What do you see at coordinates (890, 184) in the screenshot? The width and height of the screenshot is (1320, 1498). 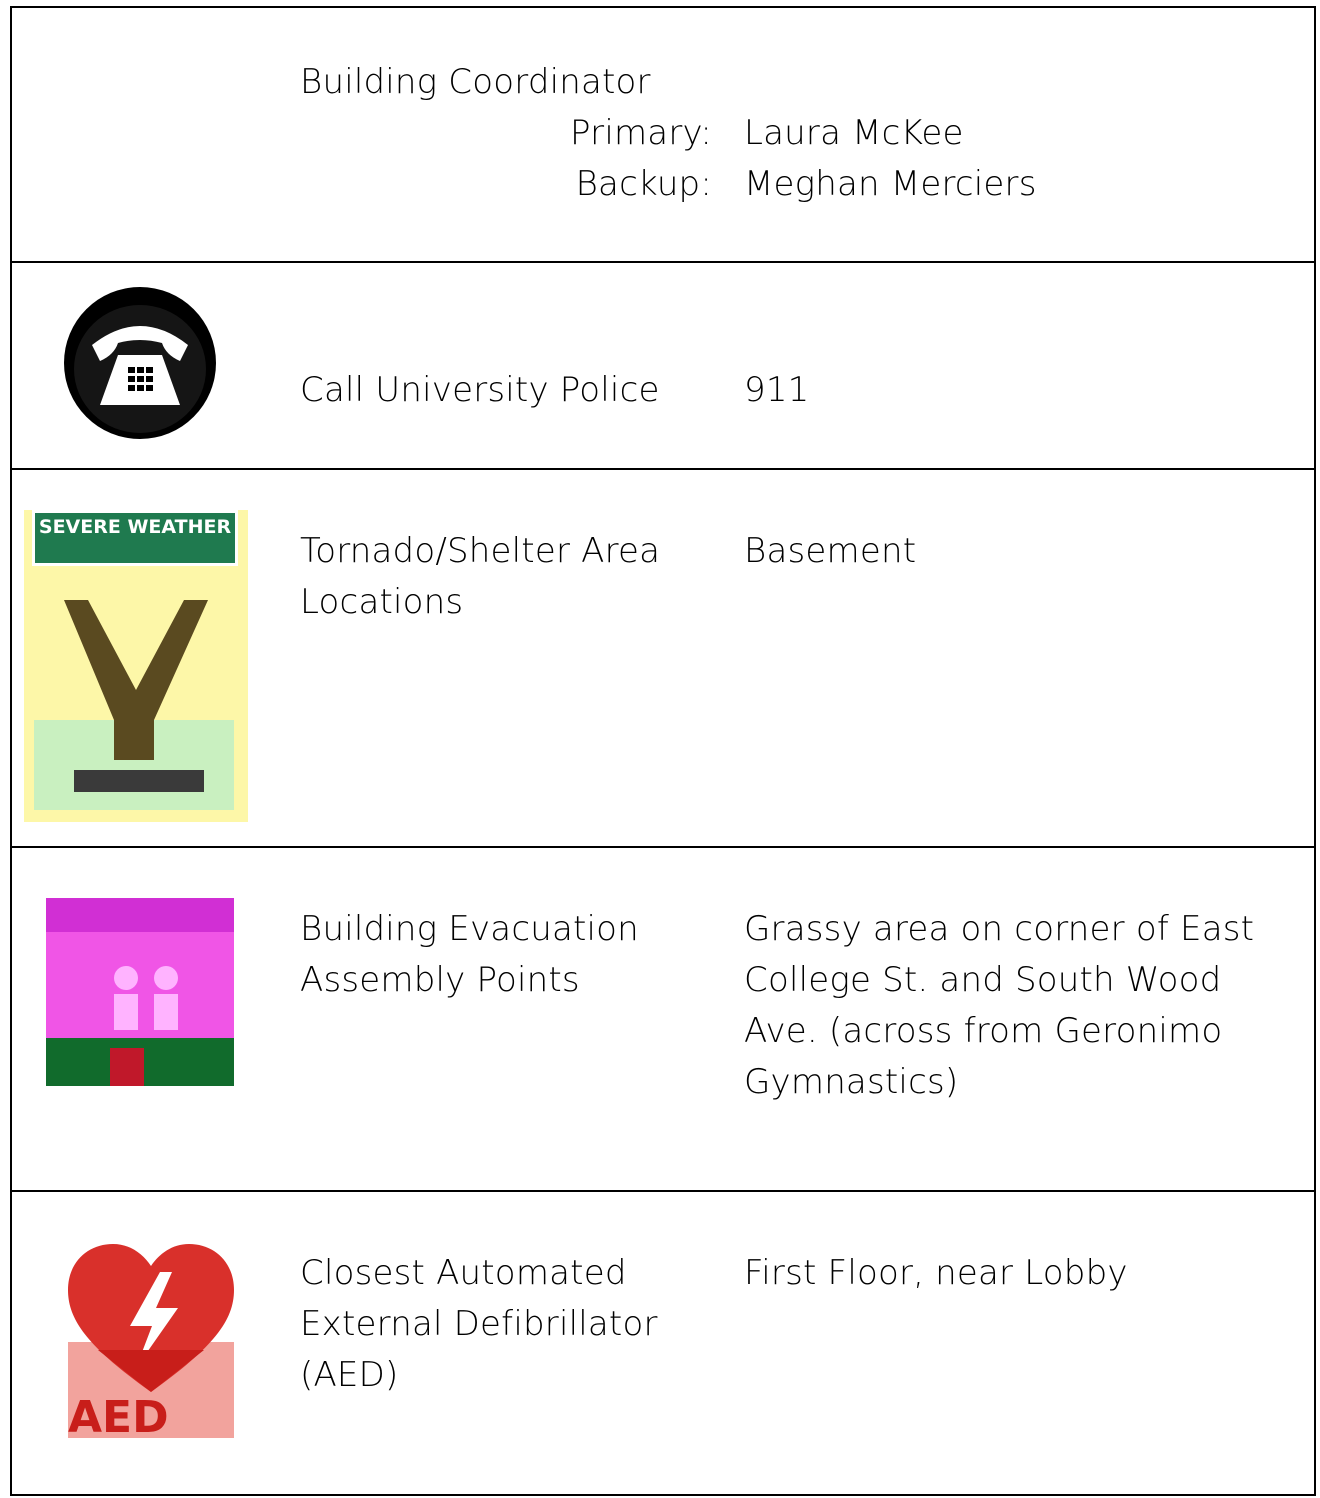 I see `backup-name: Meghan Merciers` at bounding box center [890, 184].